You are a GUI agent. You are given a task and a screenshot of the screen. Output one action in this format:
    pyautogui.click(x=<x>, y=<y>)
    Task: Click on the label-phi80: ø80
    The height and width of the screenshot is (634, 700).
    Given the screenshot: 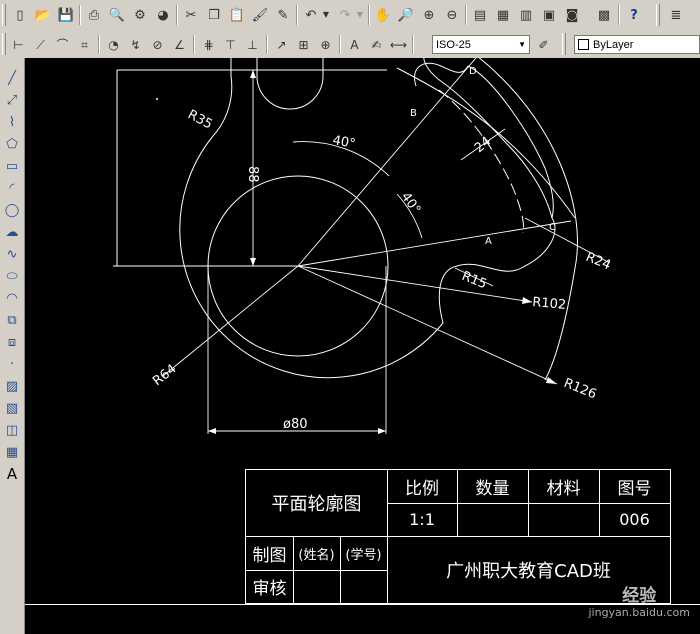 What is the action you would take?
    pyautogui.click(x=295, y=424)
    